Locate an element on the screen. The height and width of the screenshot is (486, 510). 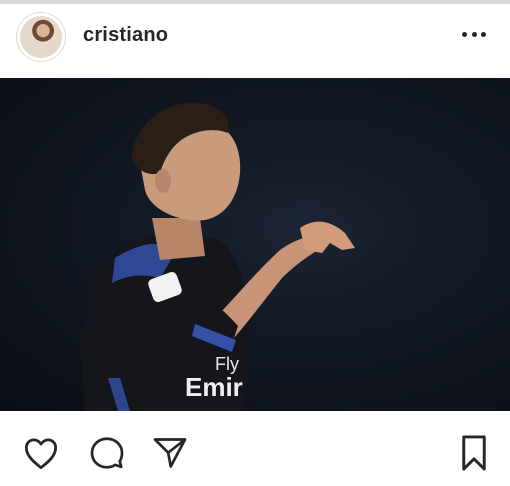
bookmark-icon is located at coordinates (474, 453).